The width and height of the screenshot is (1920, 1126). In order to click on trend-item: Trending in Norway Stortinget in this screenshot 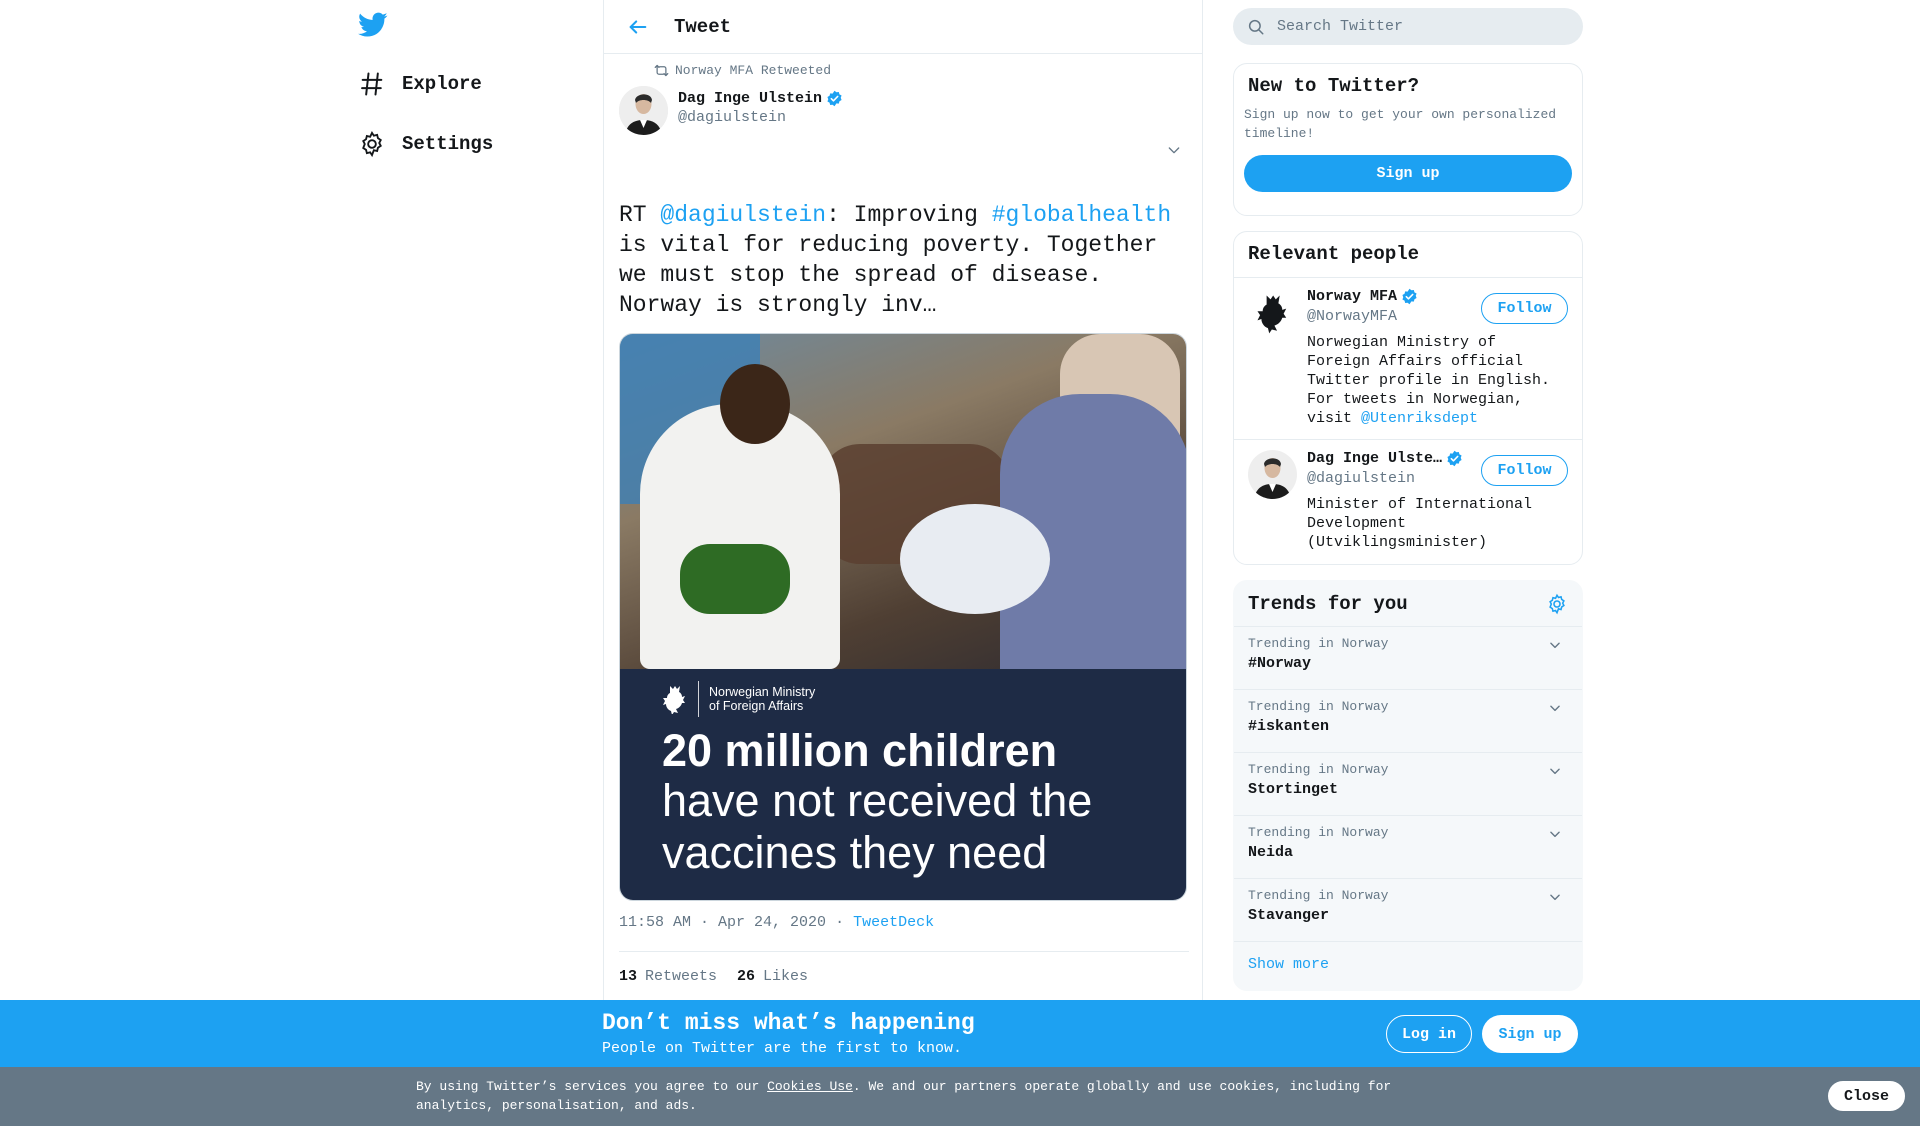, I will do `click(1408, 784)`.